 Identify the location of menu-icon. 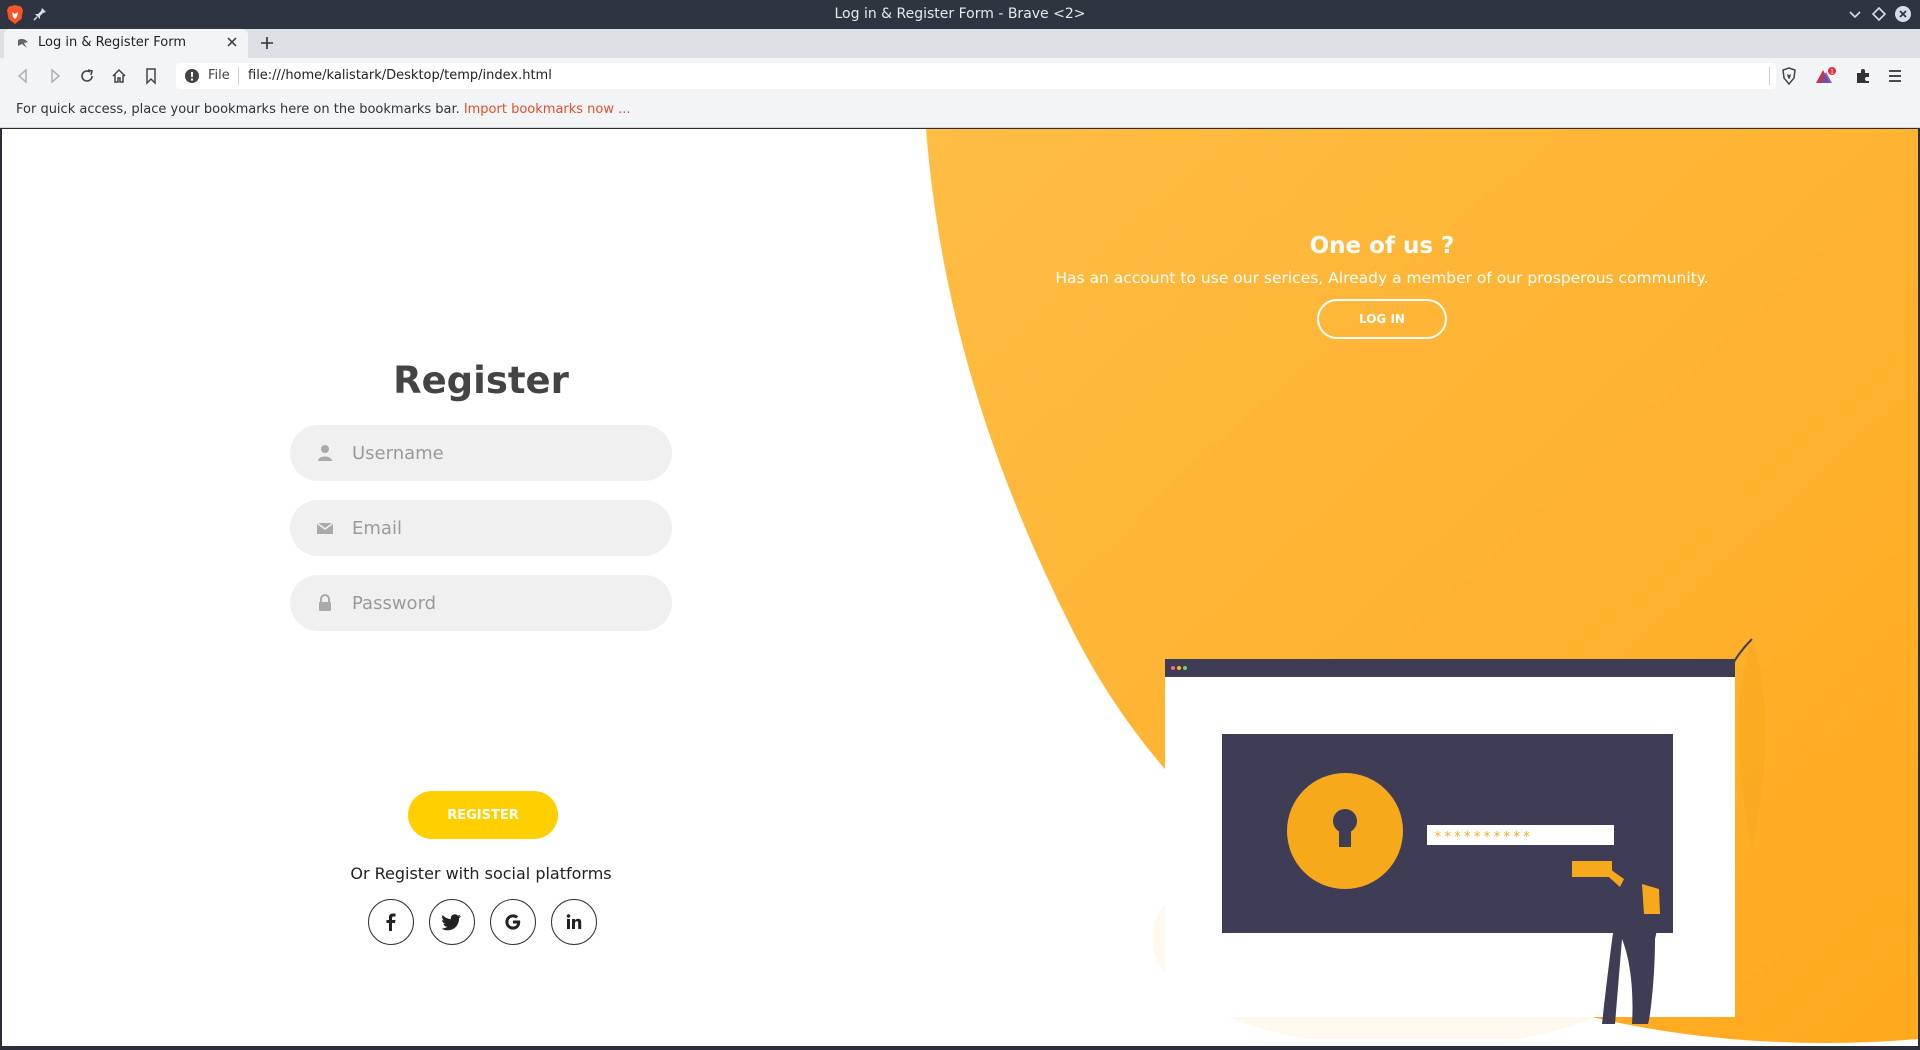
(1895, 76).